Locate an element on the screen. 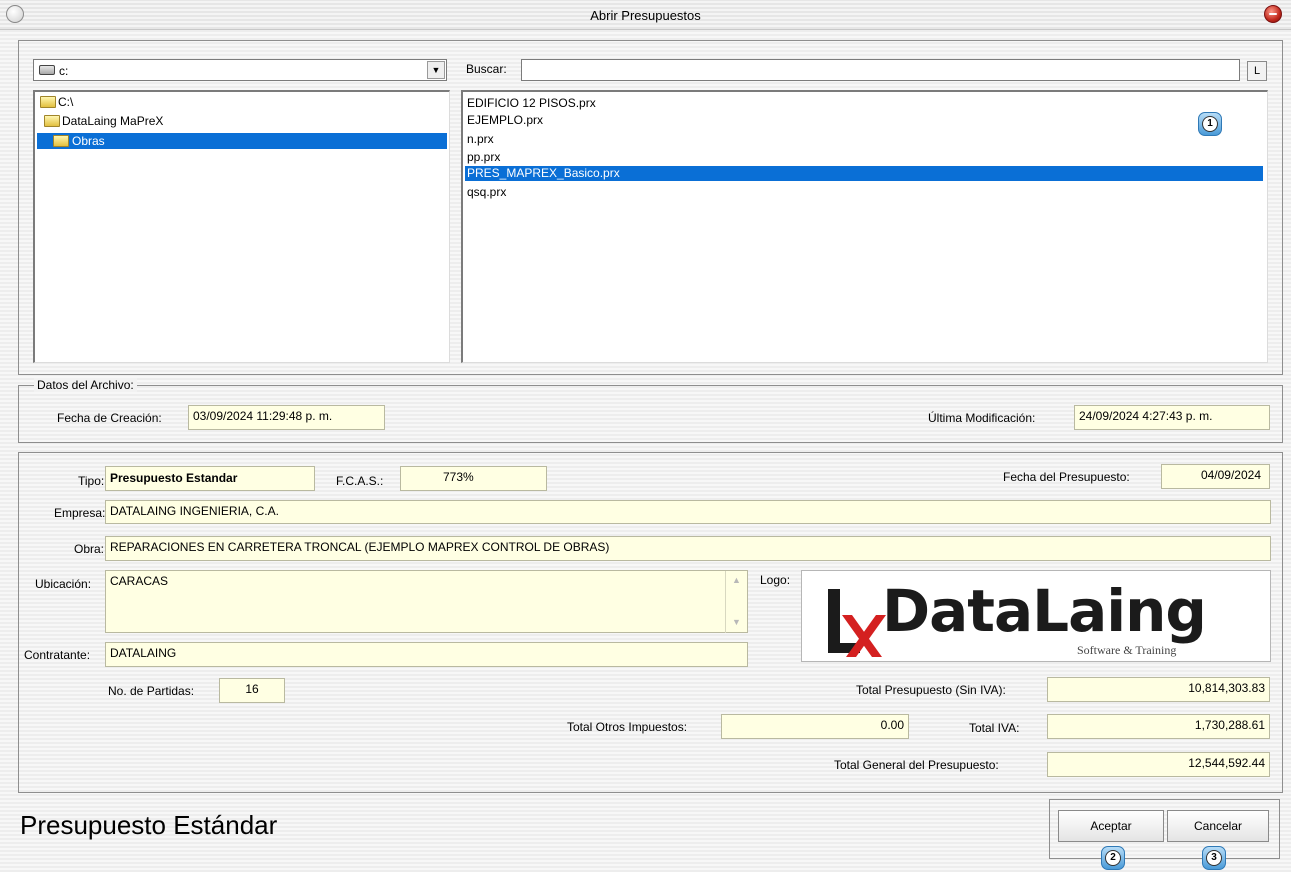 The width and height of the screenshot is (1291, 872). accept-button: Aceptar is located at coordinates (1111, 826).